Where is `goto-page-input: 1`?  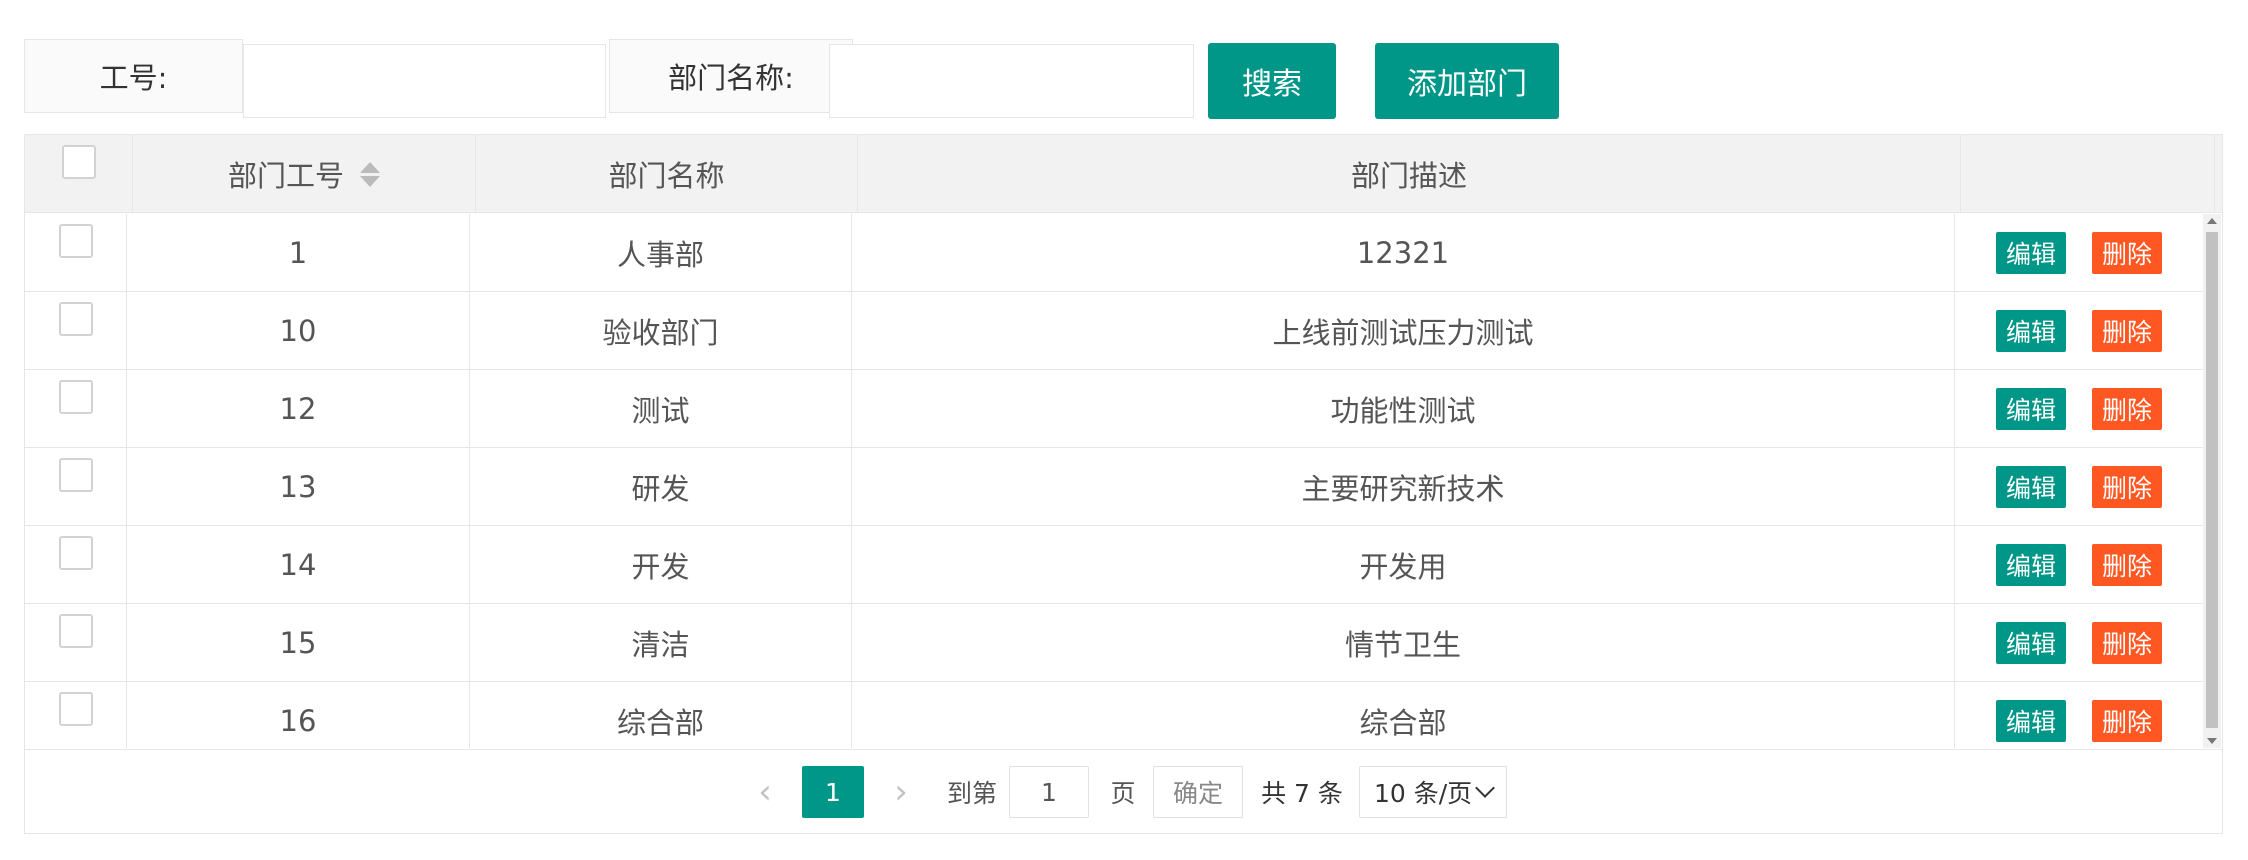 goto-page-input: 1 is located at coordinates (1049, 792).